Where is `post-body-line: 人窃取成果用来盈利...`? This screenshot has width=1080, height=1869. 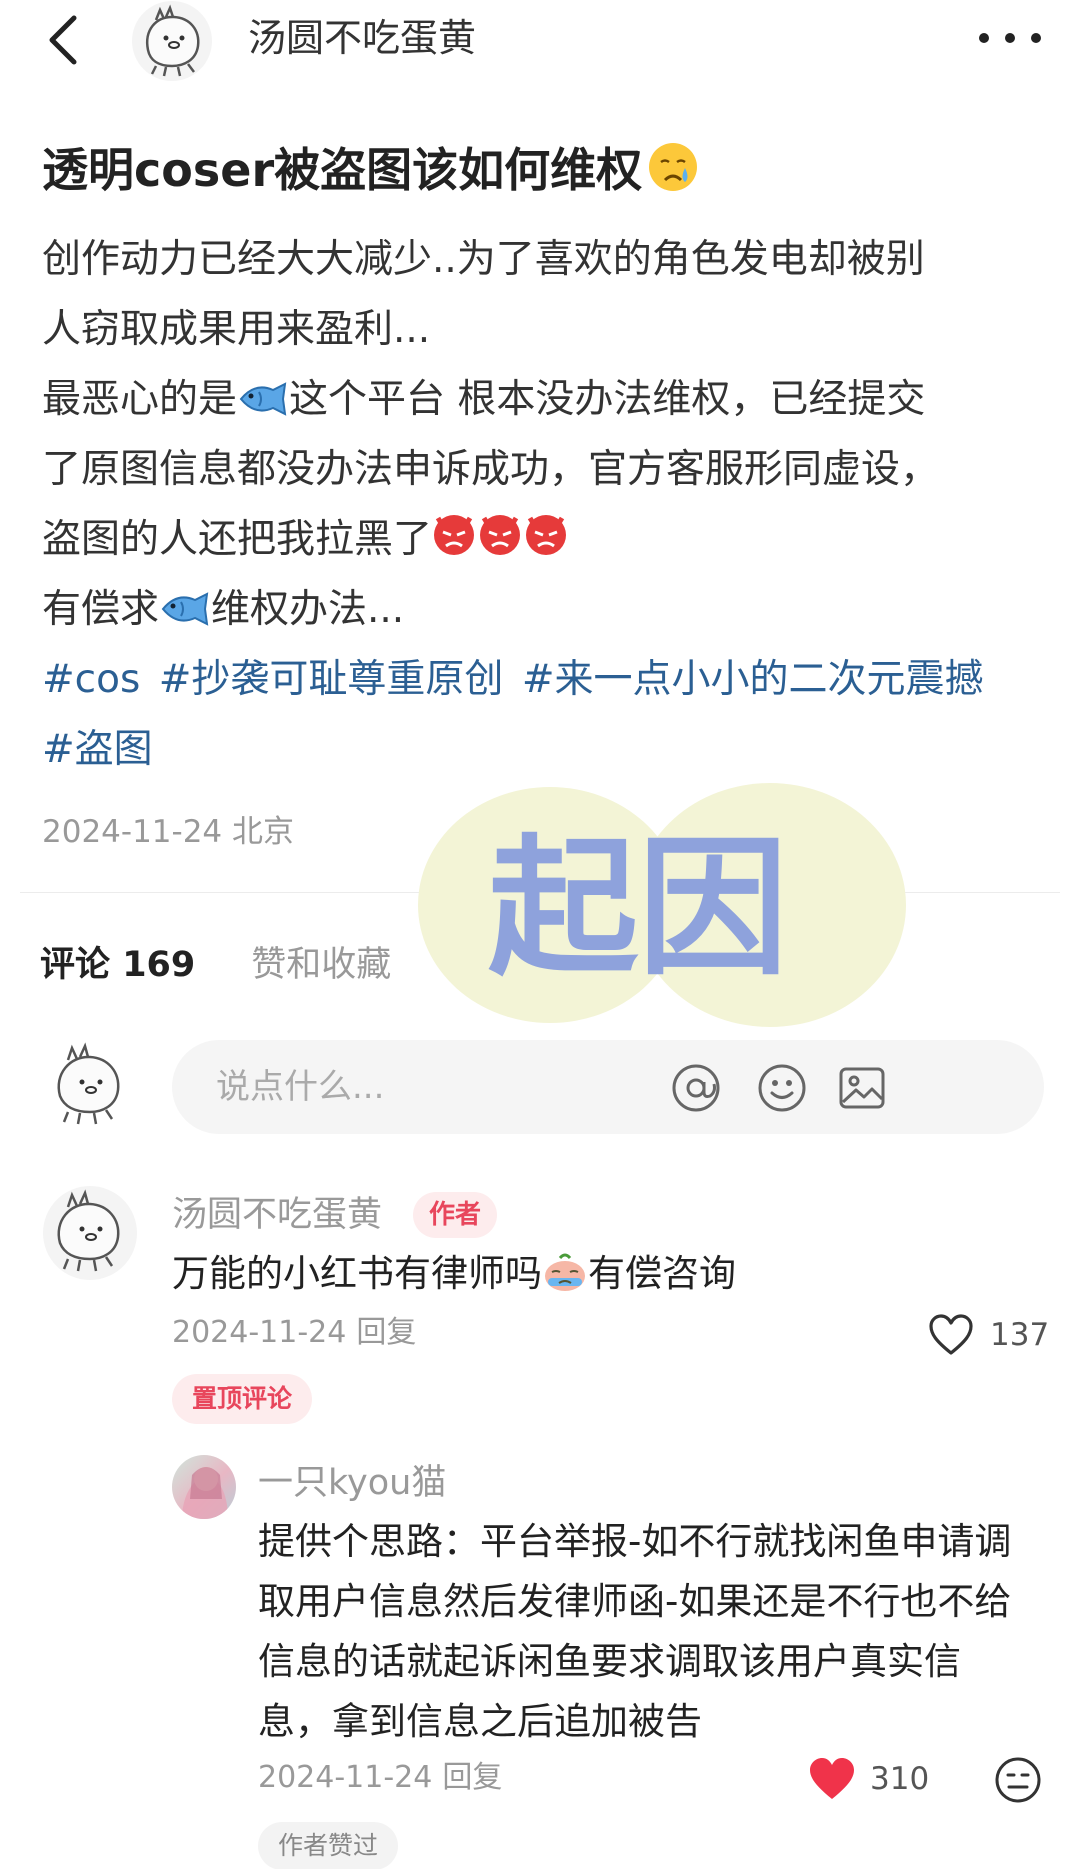
post-body-line: 人窃取成果用来盈利... is located at coordinates (236, 329).